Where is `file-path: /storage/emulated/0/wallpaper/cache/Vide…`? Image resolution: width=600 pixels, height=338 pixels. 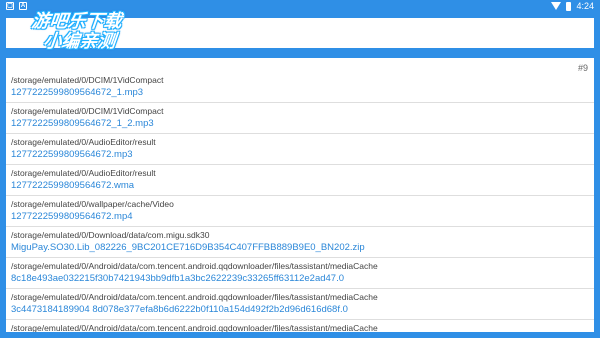
file-path: /storage/emulated/0/wallpaper/cache/Vide… is located at coordinates (92, 204).